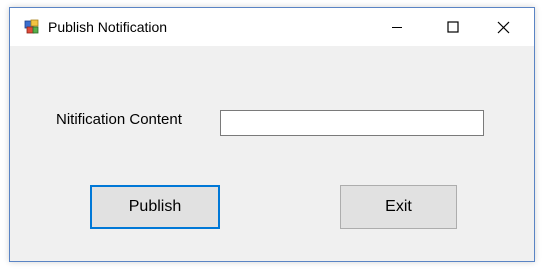 This screenshot has height=272, width=546. I want to click on close-icon, so click(503, 27).